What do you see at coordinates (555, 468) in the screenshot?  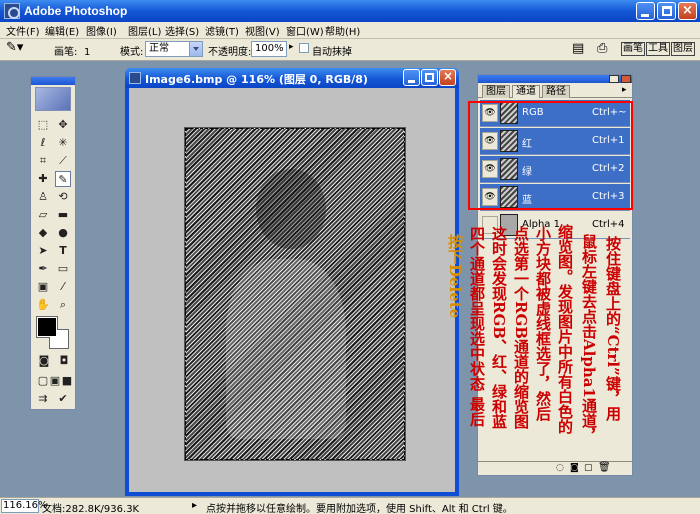 I see `panel-bottom-bar: ◌ ◙ ▢ 🗑` at bounding box center [555, 468].